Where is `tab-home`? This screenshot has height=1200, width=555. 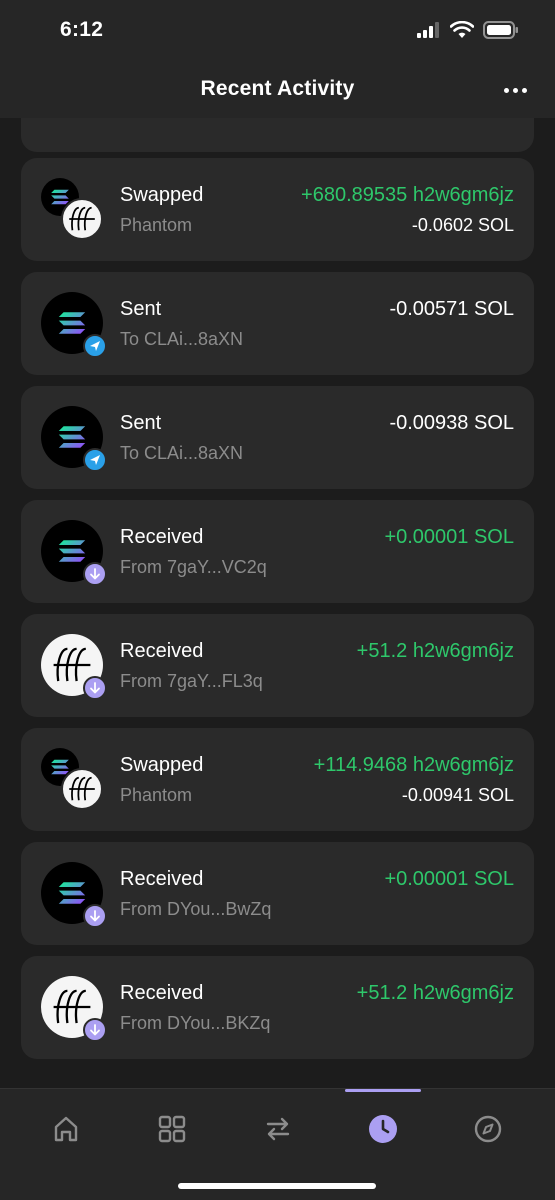
tab-home is located at coordinates (66, 1129).